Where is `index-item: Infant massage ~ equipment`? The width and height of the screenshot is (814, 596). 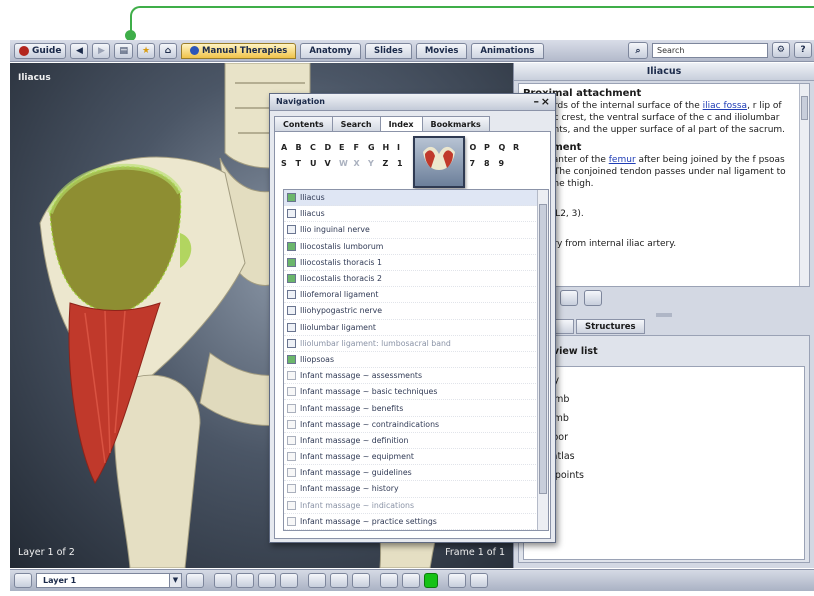 index-item: Infant massage ~ equipment is located at coordinates (416, 457).